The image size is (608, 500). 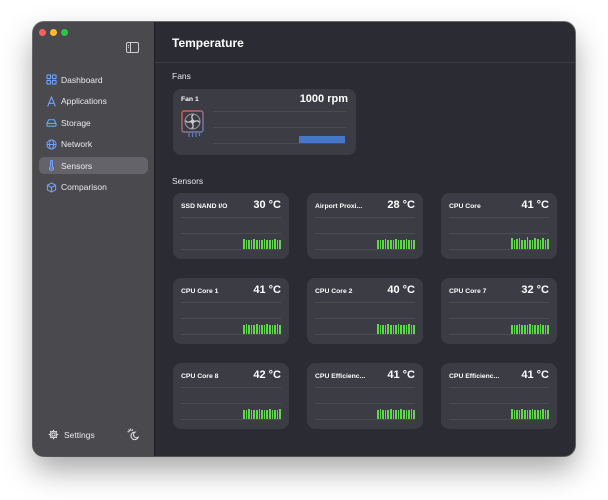 What do you see at coordinates (334, 291) in the screenshot?
I see `sensor-name: CPU Core 2` at bounding box center [334, 291].